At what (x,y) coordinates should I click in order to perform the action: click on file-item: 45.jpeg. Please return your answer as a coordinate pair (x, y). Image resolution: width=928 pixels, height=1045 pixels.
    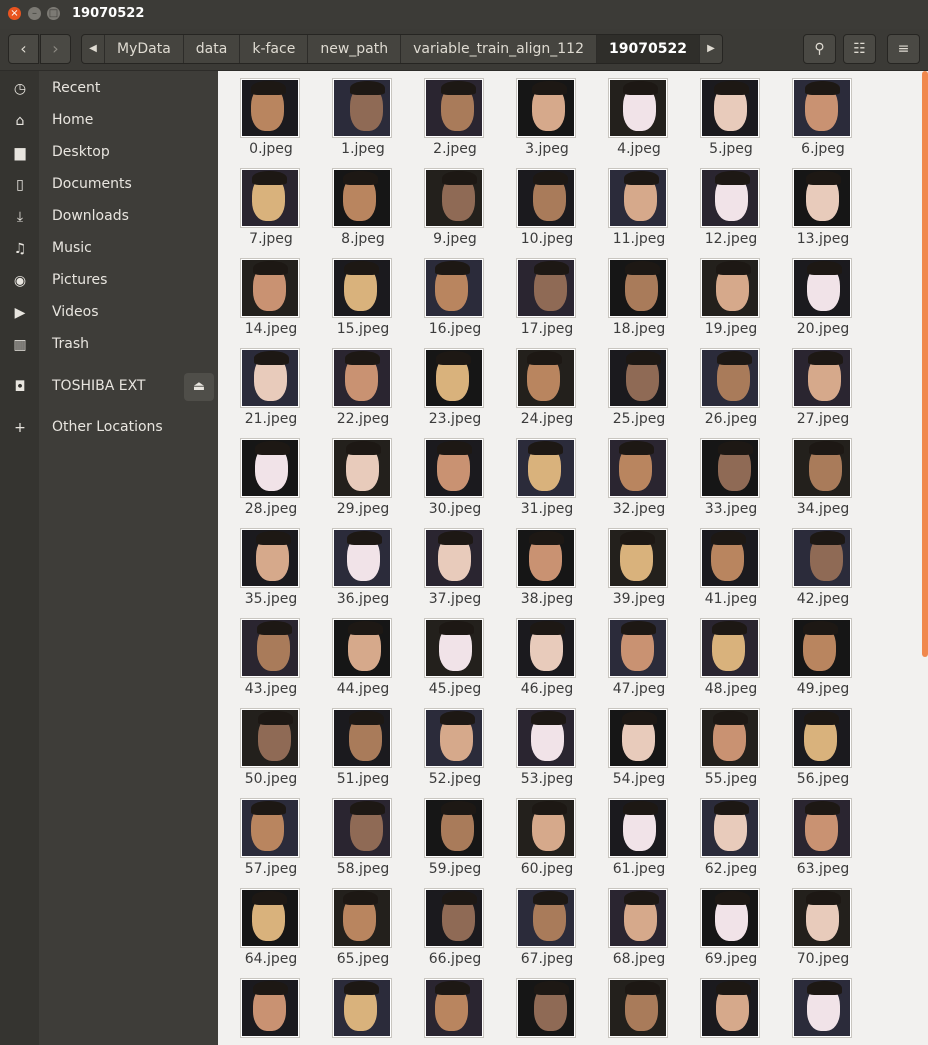
    Looking at the image, I should click on (455, 656).